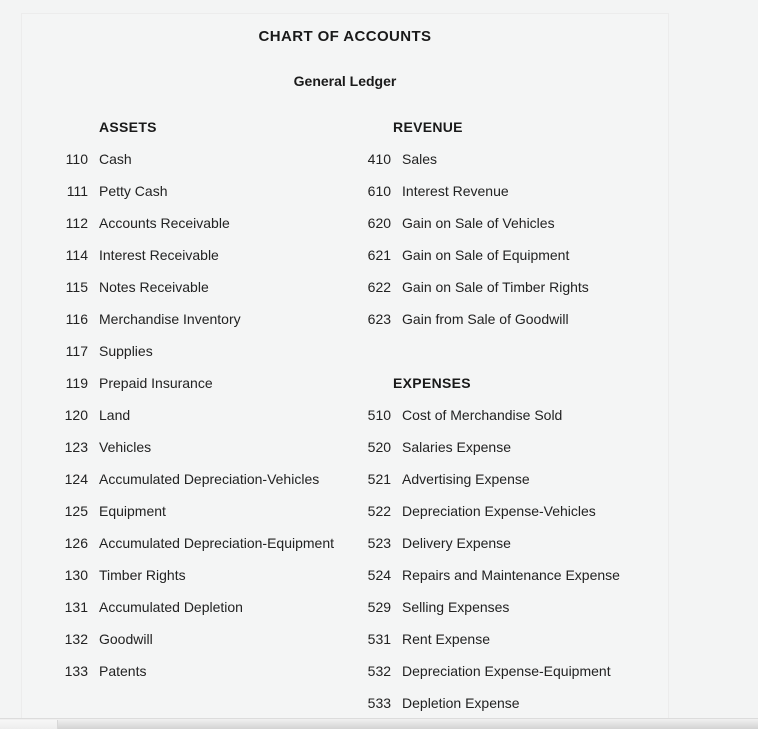  I want to click on account-number: 111, so click(77, 191).